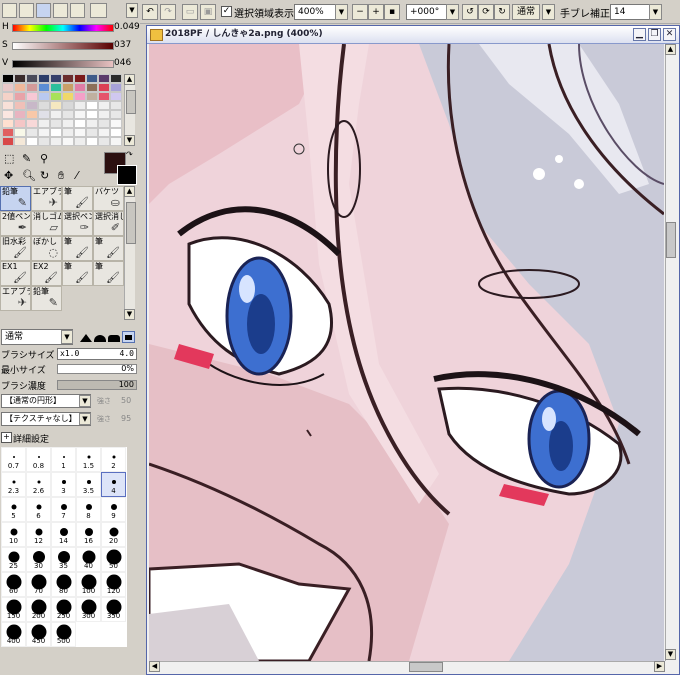  What do you see at coordinates (63, 584) in the screenshot?
I see `brush-size-preset: 80` at bounding box center [63, 584].